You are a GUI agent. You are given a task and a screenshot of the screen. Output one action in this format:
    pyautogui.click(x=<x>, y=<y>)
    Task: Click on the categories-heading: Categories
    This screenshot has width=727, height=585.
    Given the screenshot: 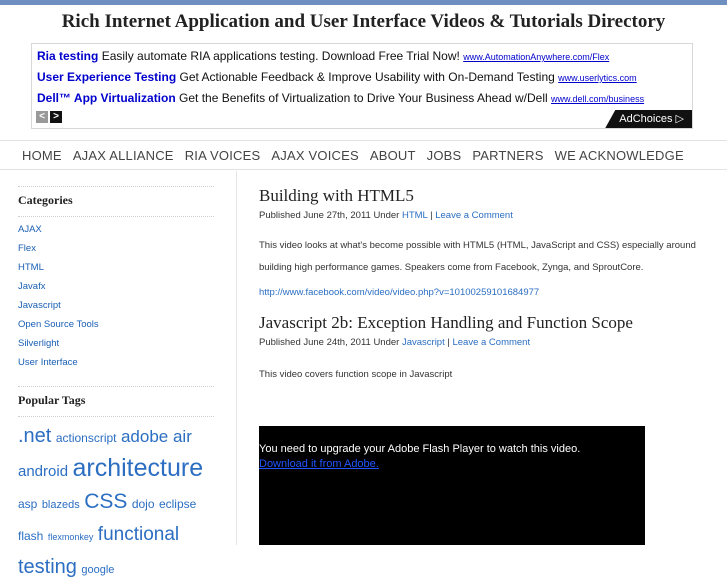 What is the action you would take?
    pyautogui.click(x=45, y=200)
    